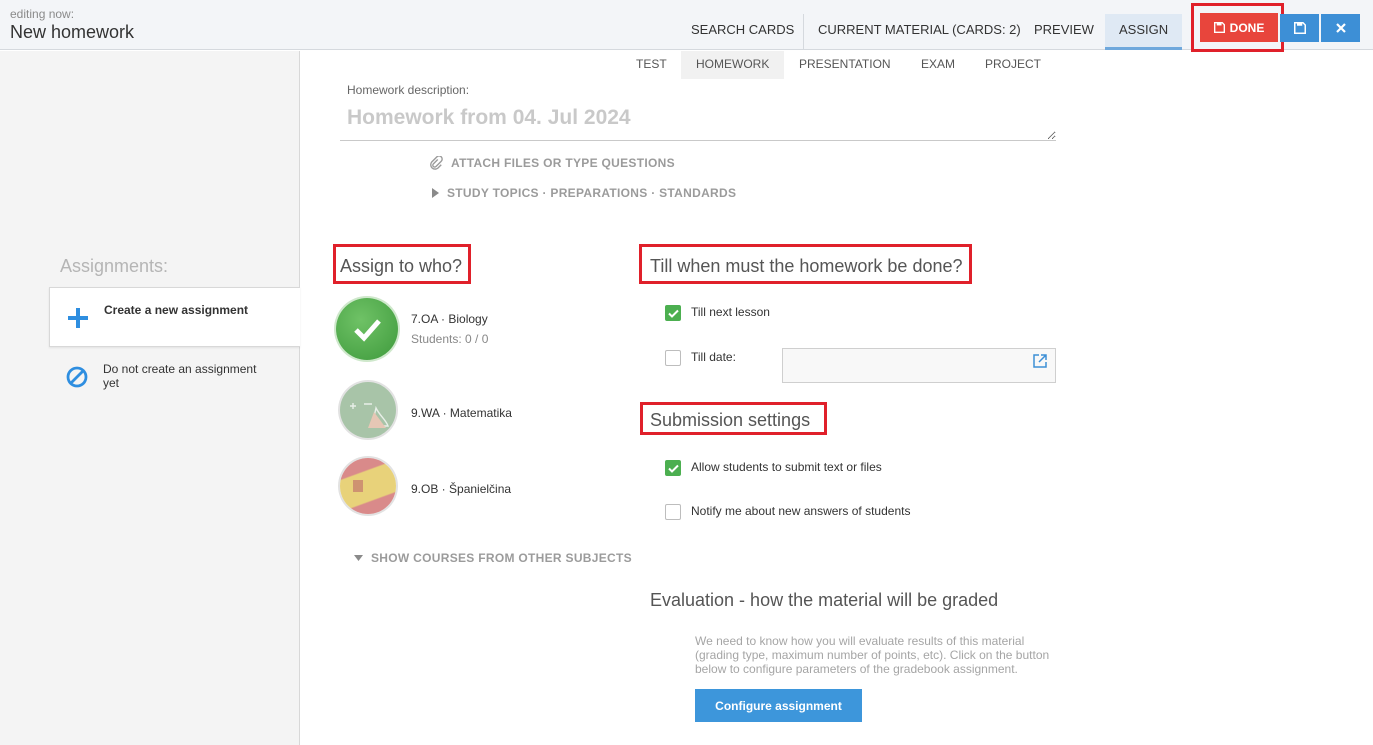  Describe the element at coordinates (733, 65) in the screenshot. I see `type-tab-homework: HOMEWORK` at that location.